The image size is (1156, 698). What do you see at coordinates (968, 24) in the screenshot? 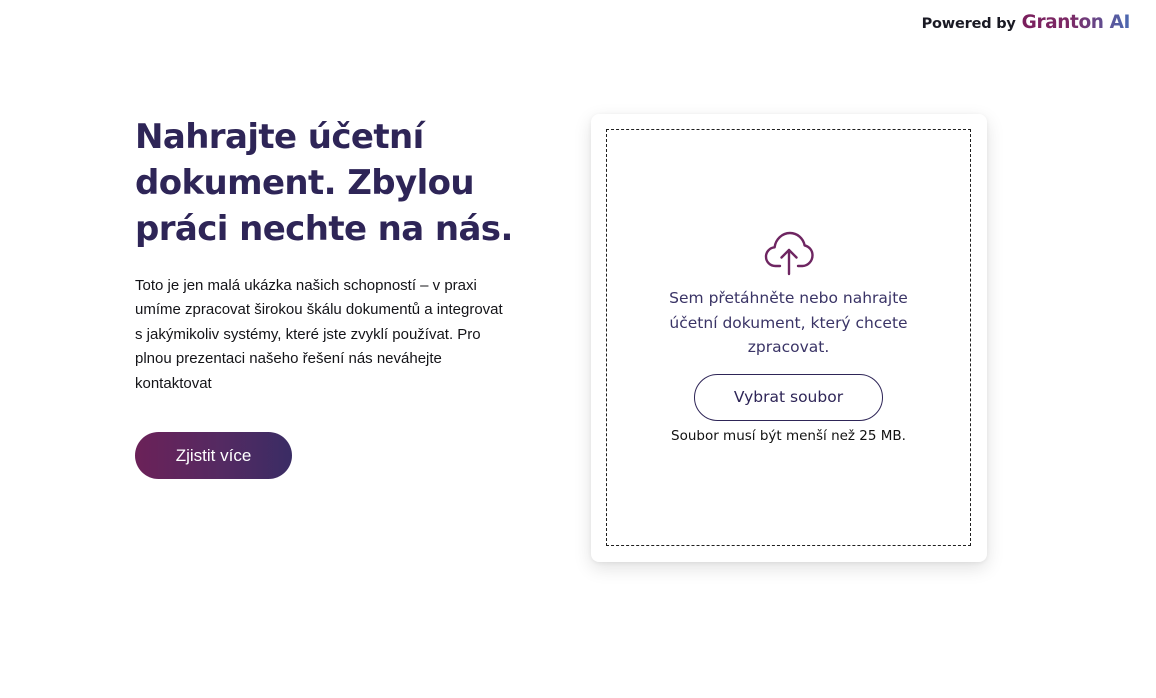
I see `powered-by-label: Powered by` at bounding box center [968, 24].